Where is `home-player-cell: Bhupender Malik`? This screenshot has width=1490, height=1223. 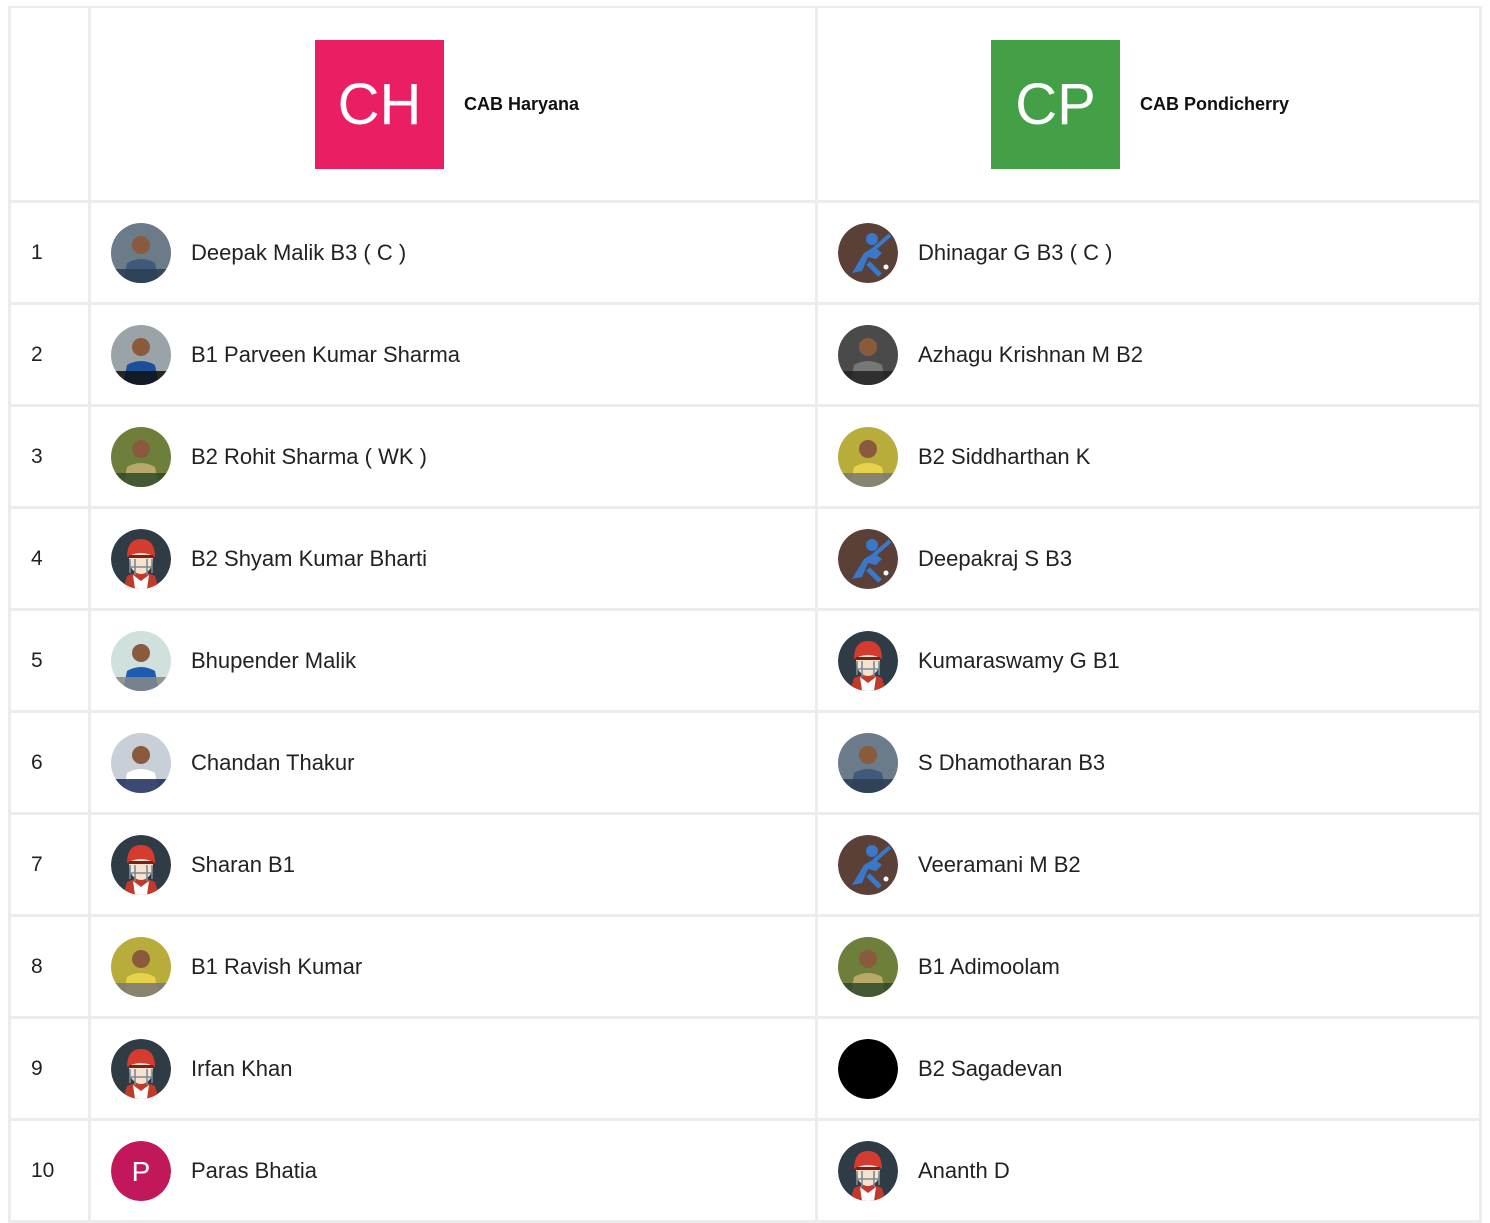
home-player-cell: Bhupender Malik is located at coordinates (454, 660).